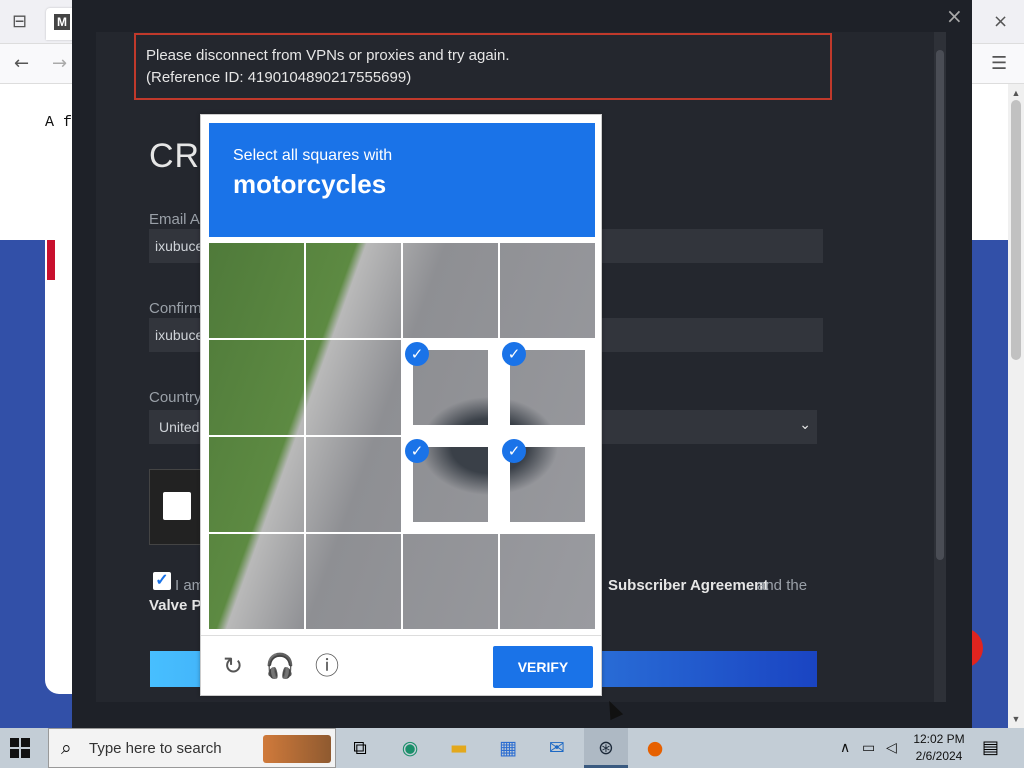  Describe the element at coordinates (1016, 93) in the screenshot. I see `scroll-up-icon: ▲` at that location.